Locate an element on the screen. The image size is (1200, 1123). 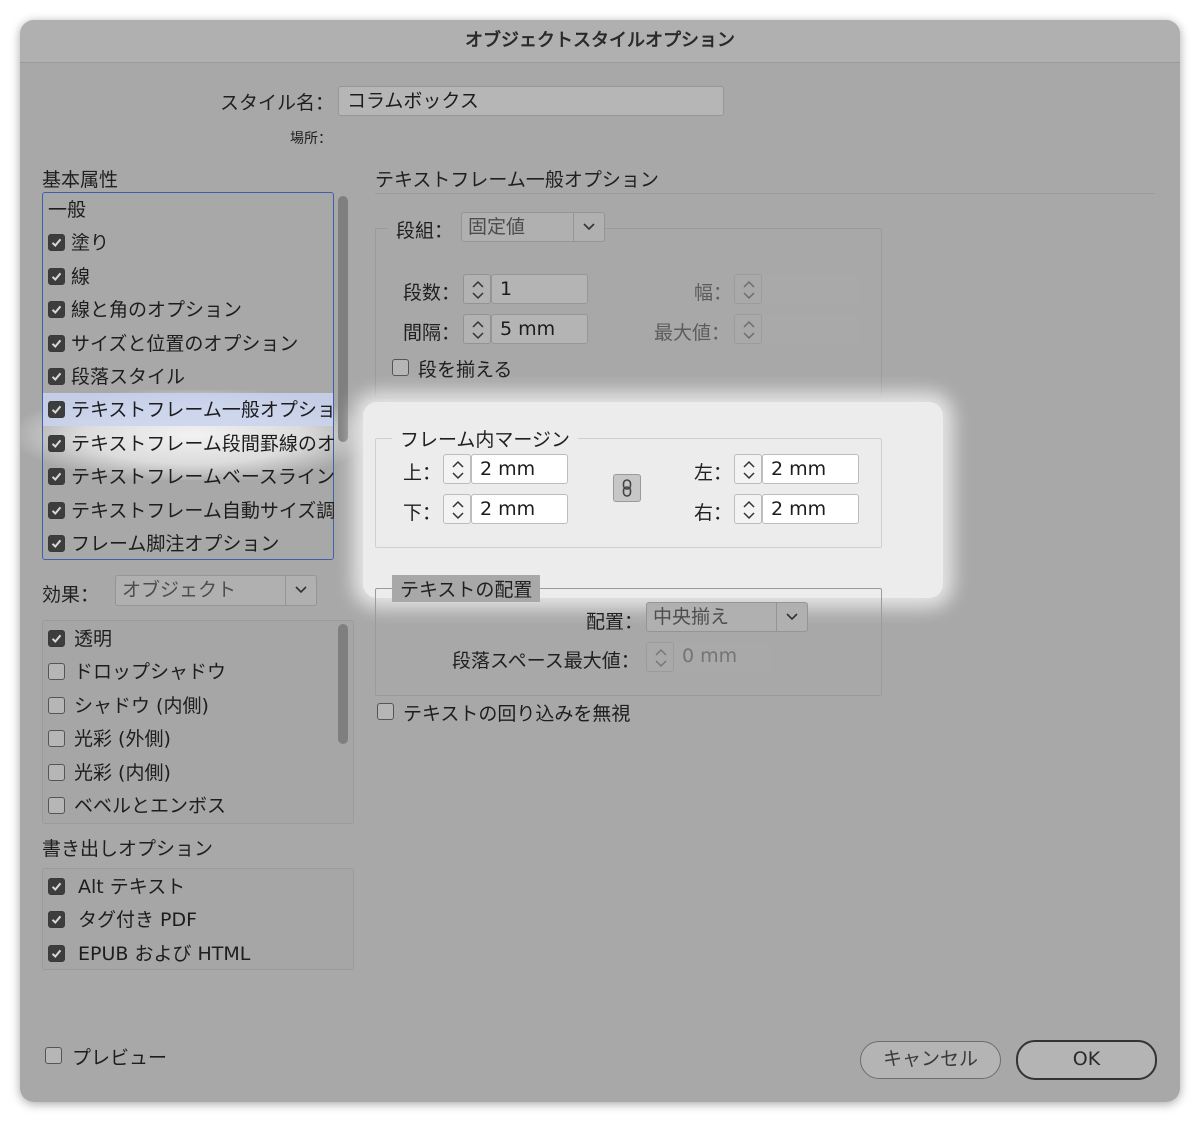
list-item-label: シャドウ (内側) is located at coordinates (141, 704).